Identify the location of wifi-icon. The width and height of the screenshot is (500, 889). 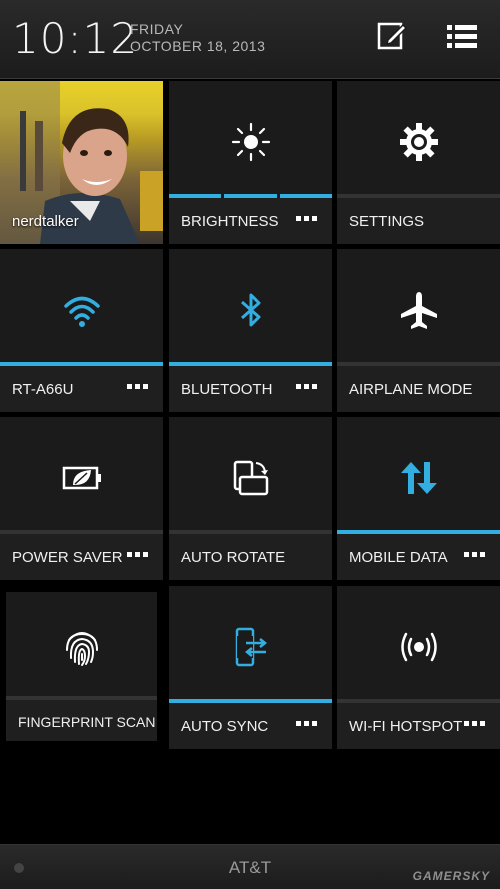
(81, 311).